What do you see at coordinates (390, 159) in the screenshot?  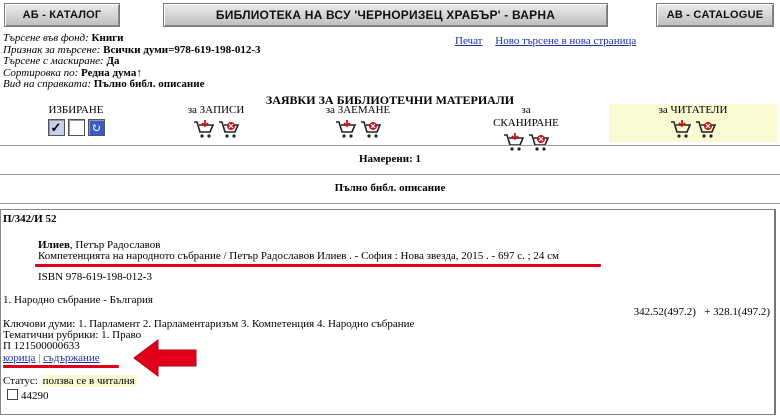 I see `results-count: Намерени: 1` at bounding box center [390, 159].